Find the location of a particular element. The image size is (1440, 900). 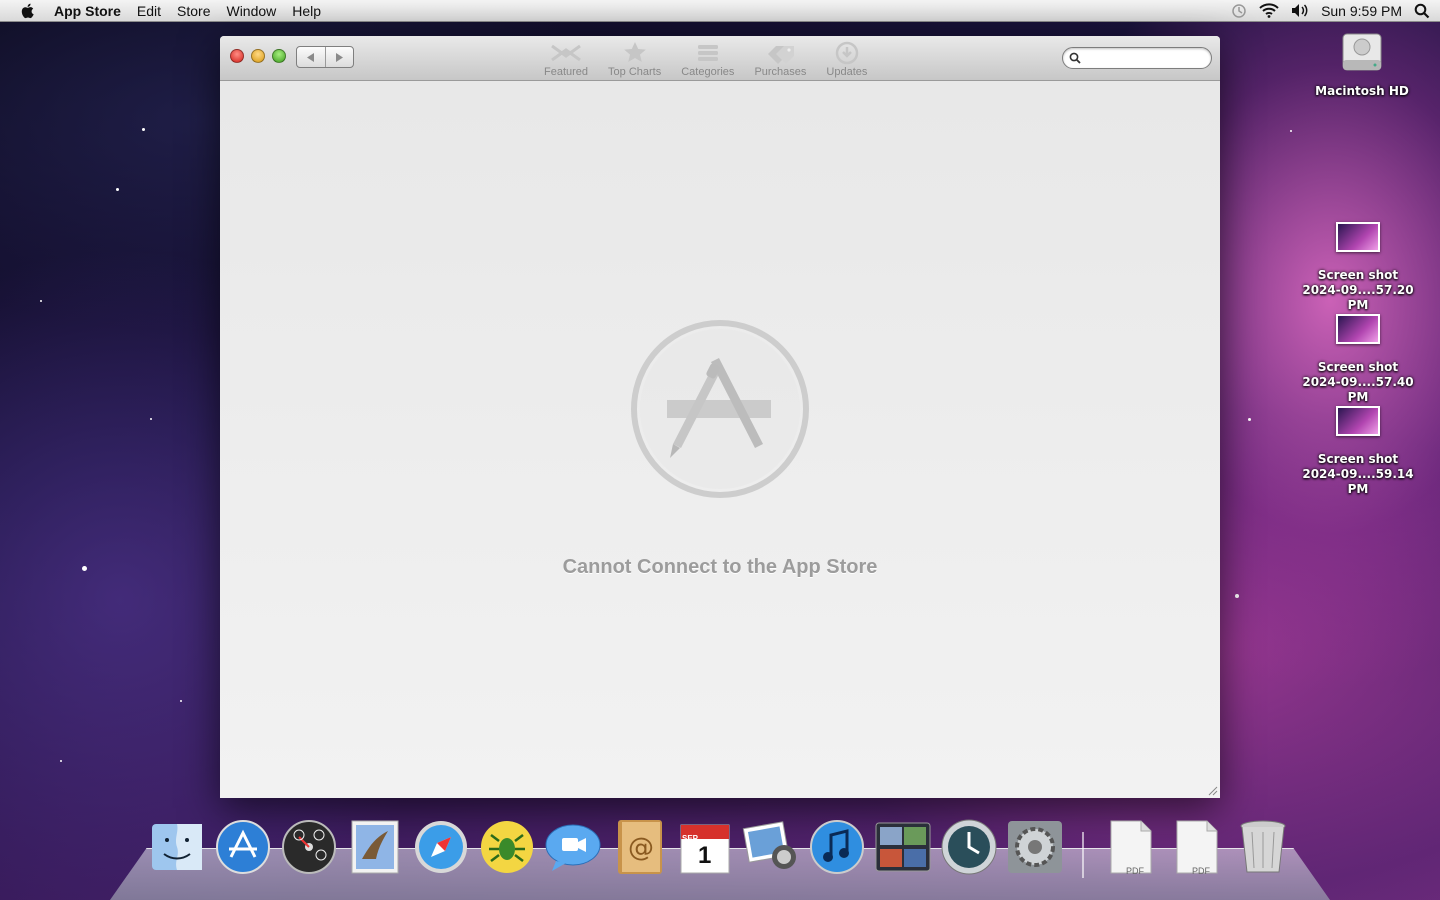

back-arrow-icon is located at coordinates (310, 57).